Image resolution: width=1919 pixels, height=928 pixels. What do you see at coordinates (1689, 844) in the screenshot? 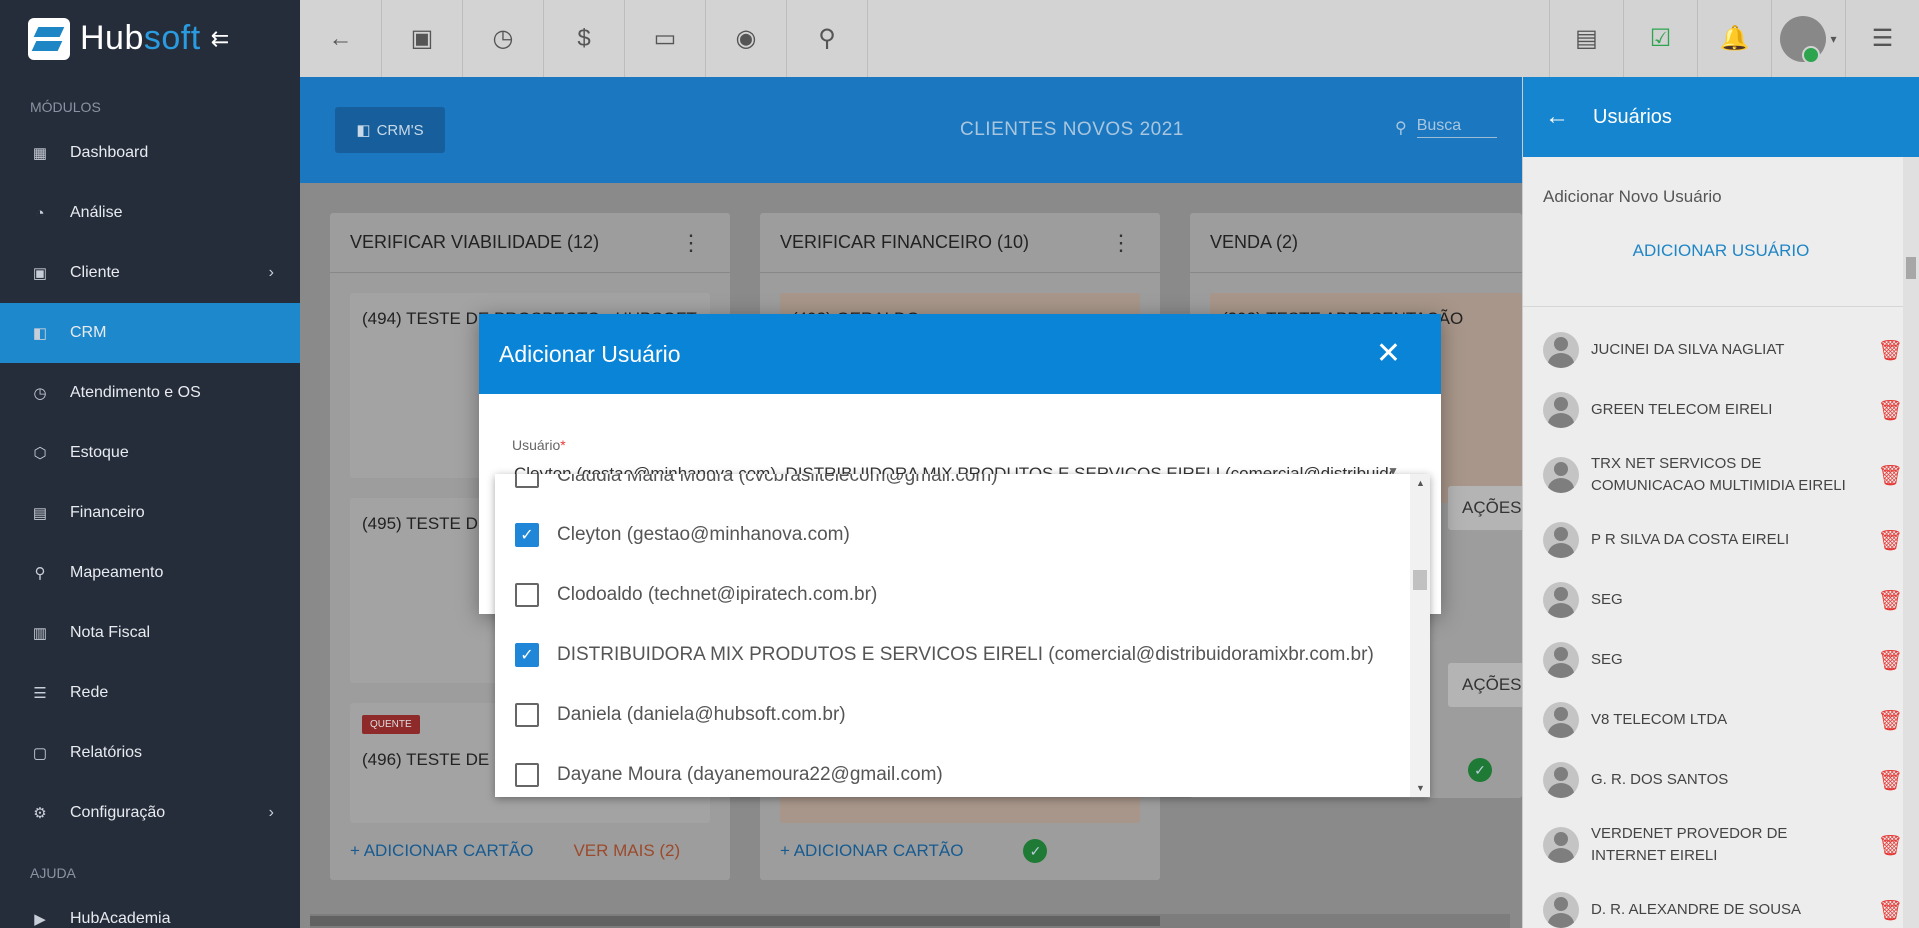
I see `user-name: VERDENET PROVEDOR DE INTERNET EIRELI` at bounding box center [1689, 844].